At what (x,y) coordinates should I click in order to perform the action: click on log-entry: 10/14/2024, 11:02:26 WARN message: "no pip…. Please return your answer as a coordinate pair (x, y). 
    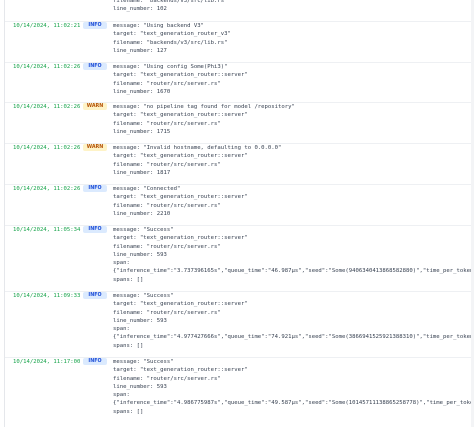
    Looking at the image, I should click on (239, 123).